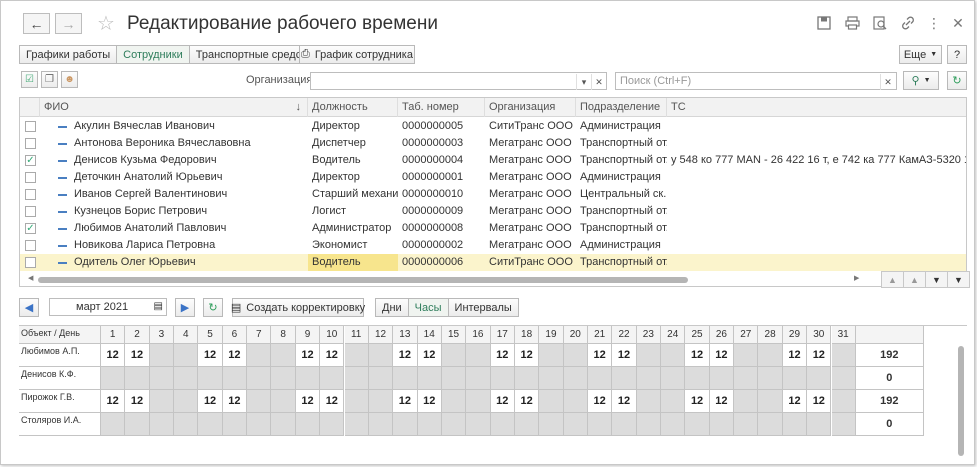  I want to click on refresh-calendar-button: ↻, so click(213, 307).